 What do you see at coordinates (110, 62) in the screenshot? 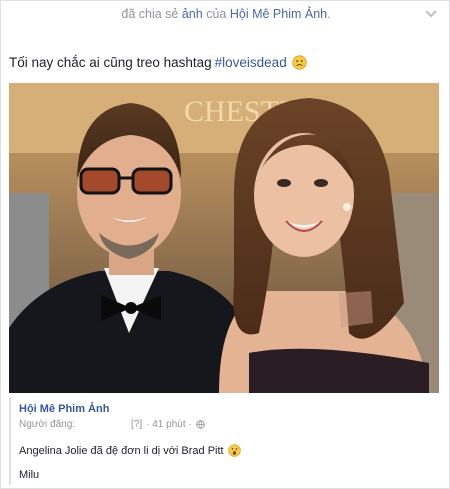
I see `post-message: Tối nay chắc ai cũng treo hashtag` at bounding box center [110, 62].